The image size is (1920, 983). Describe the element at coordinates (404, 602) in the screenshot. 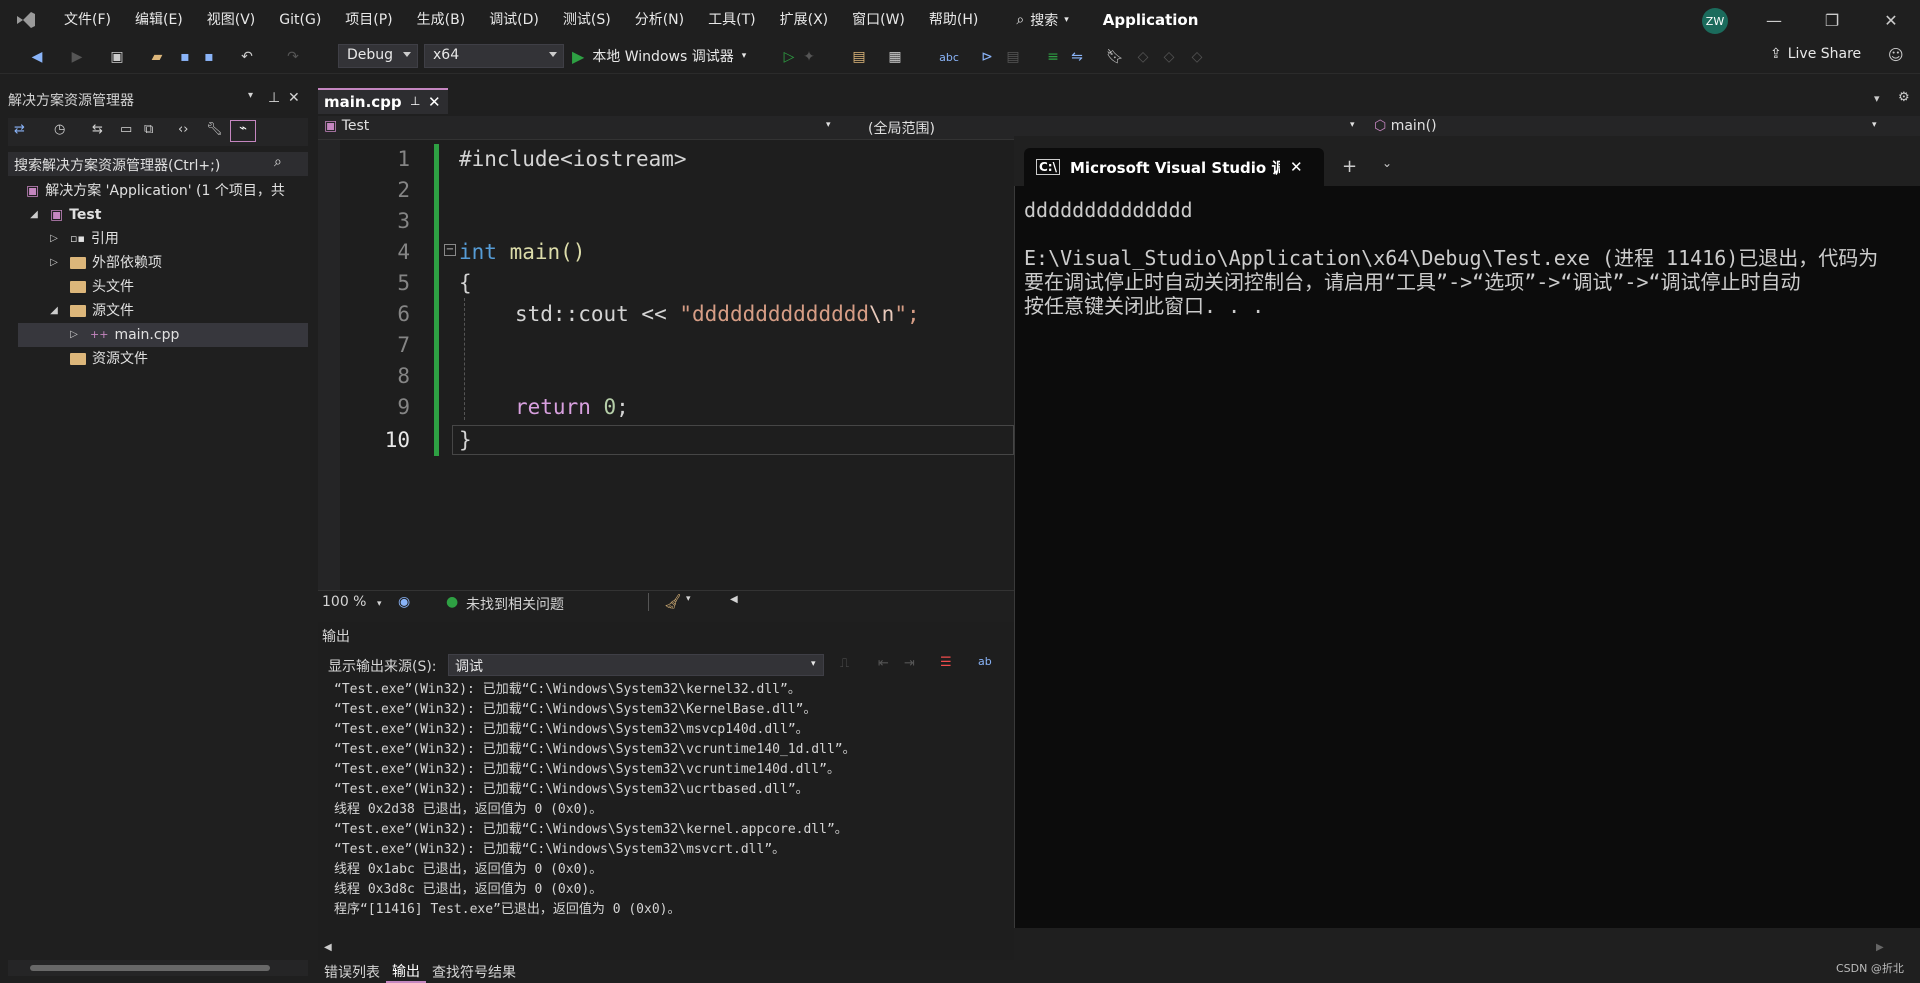

I see `copilot-icon: ◉` at that location.